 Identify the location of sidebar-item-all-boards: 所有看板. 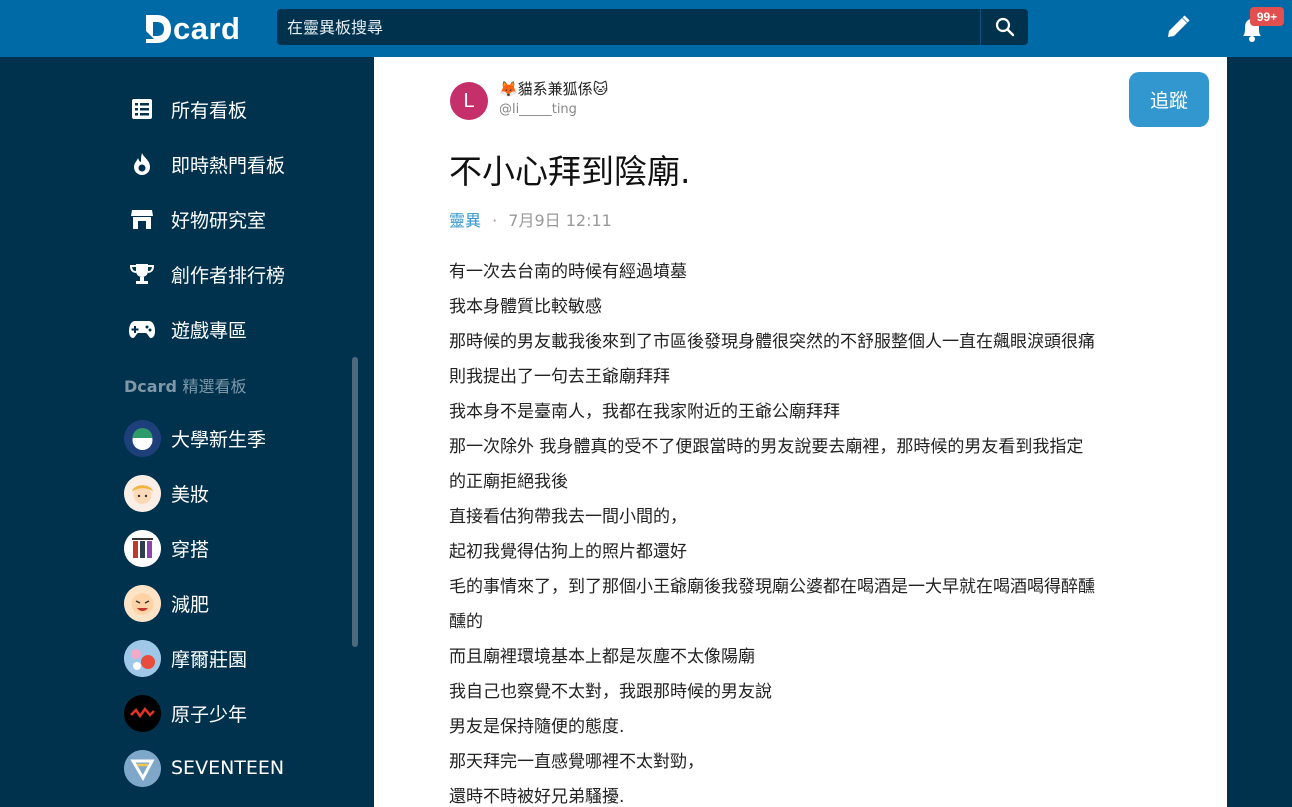
(187, 109).